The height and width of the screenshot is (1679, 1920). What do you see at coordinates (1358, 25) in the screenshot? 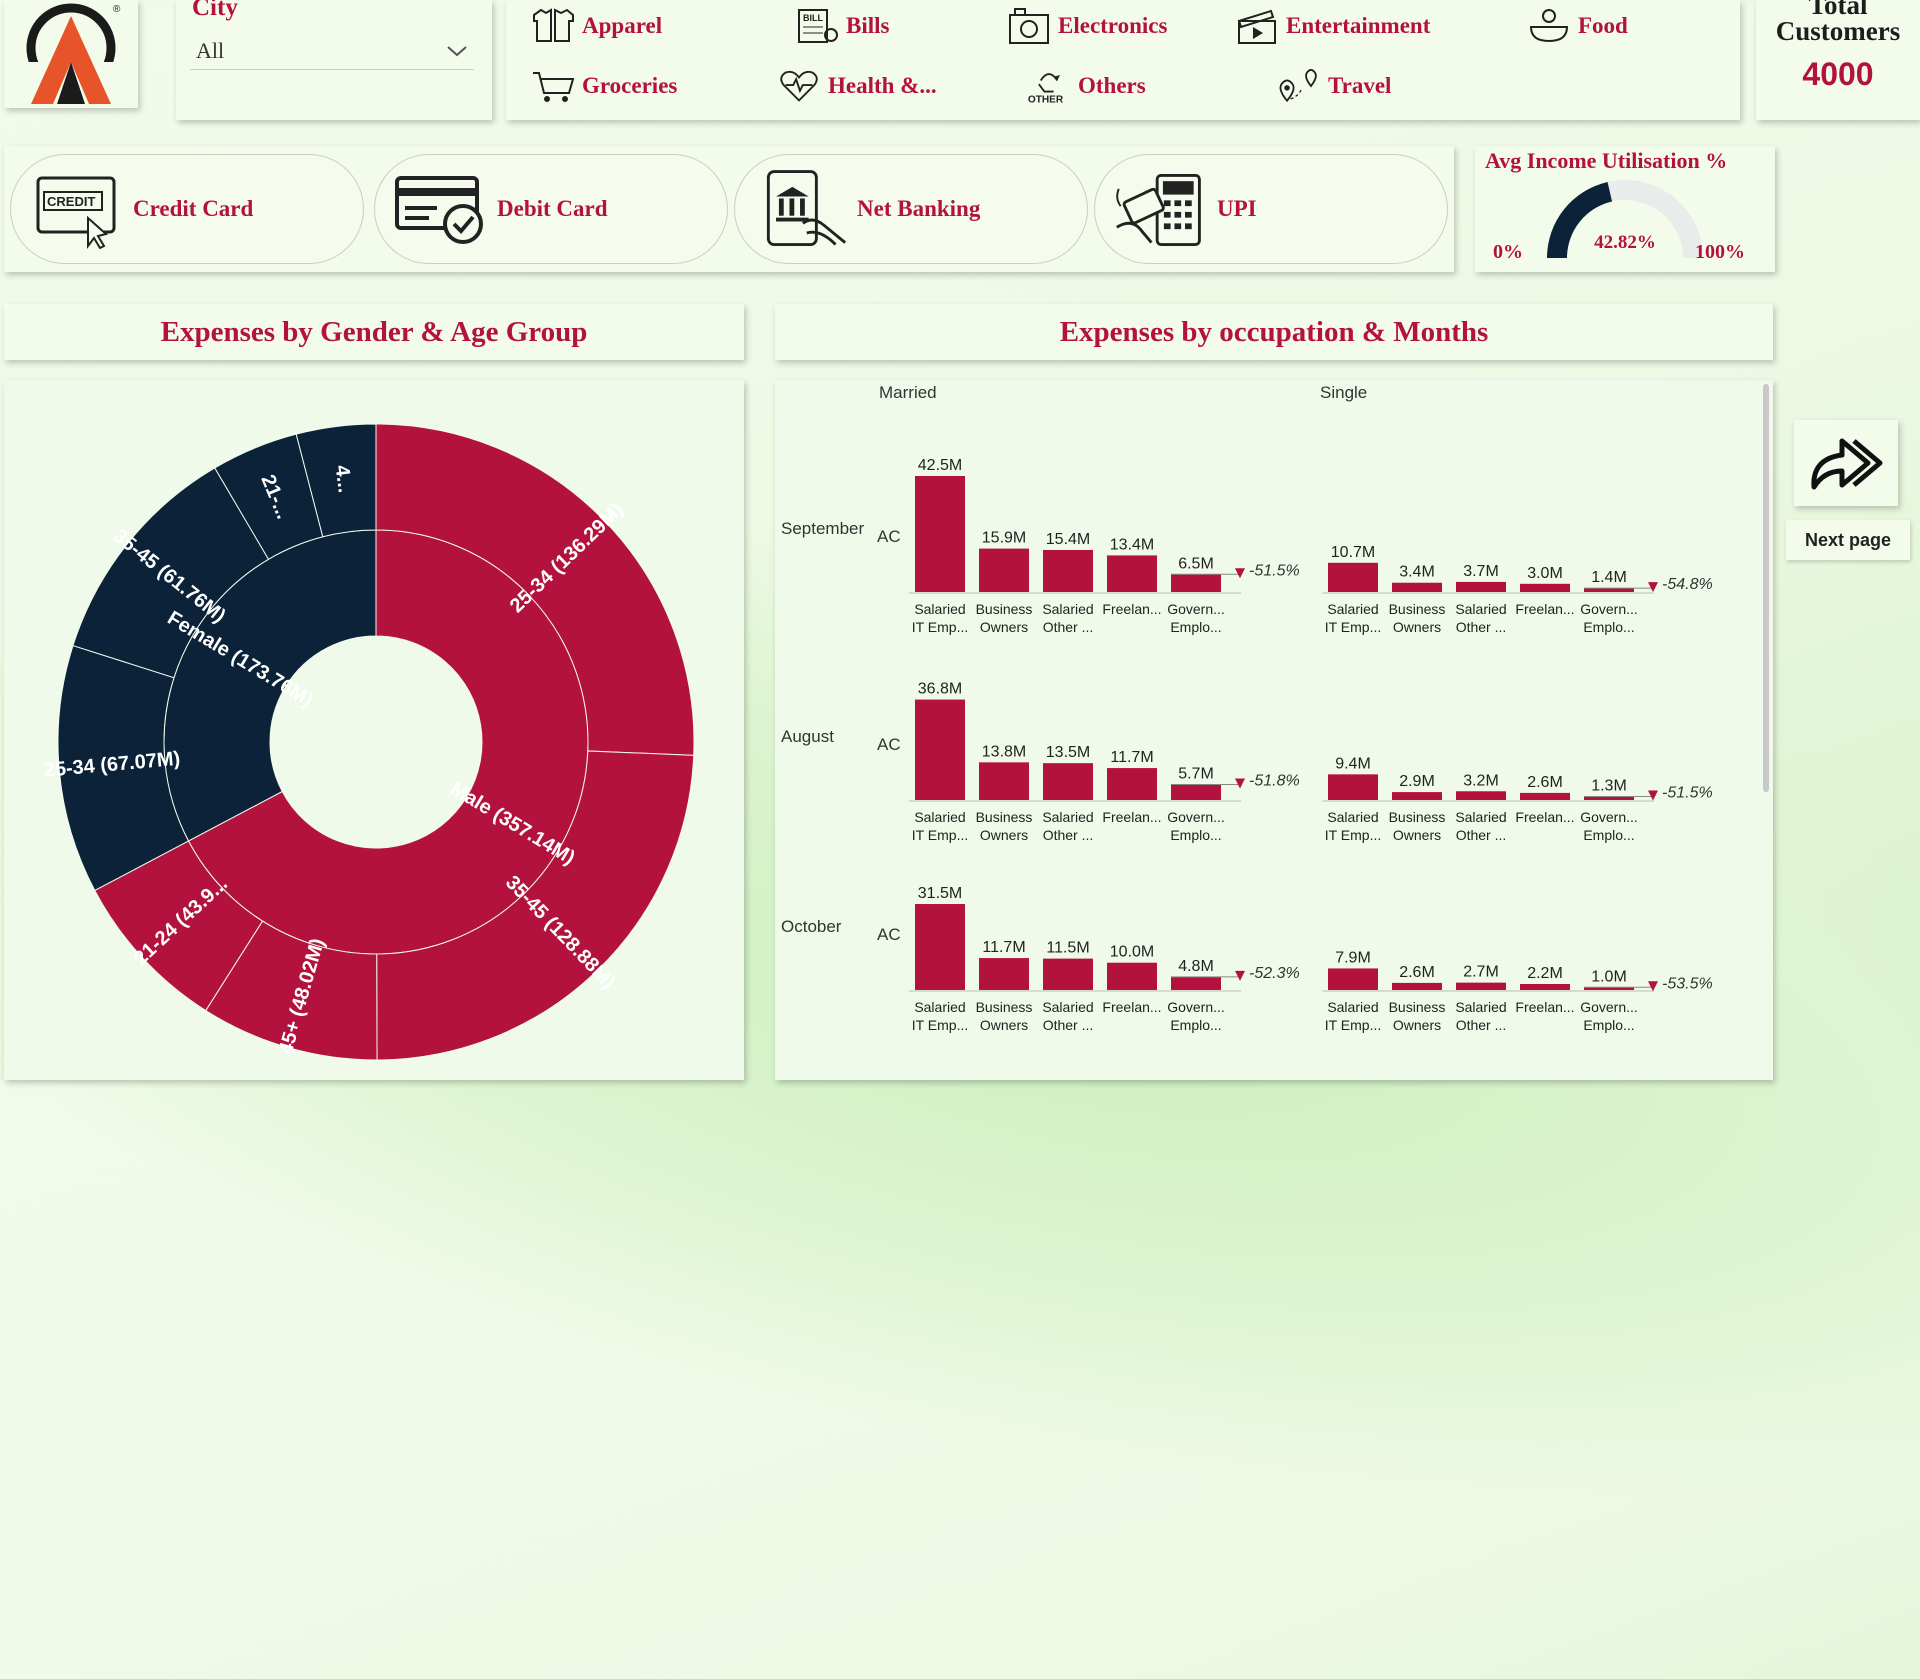
I see `category-label: Entertainment` at bounding box center [1358, 25].